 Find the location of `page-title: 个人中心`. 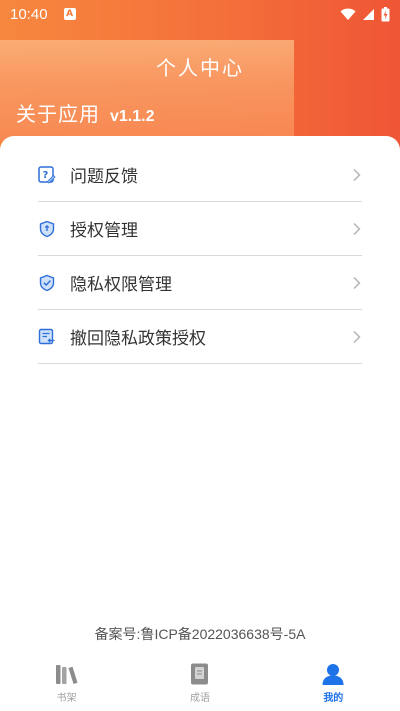

page-title: 个人中心 is located at coordinates (200, 68).